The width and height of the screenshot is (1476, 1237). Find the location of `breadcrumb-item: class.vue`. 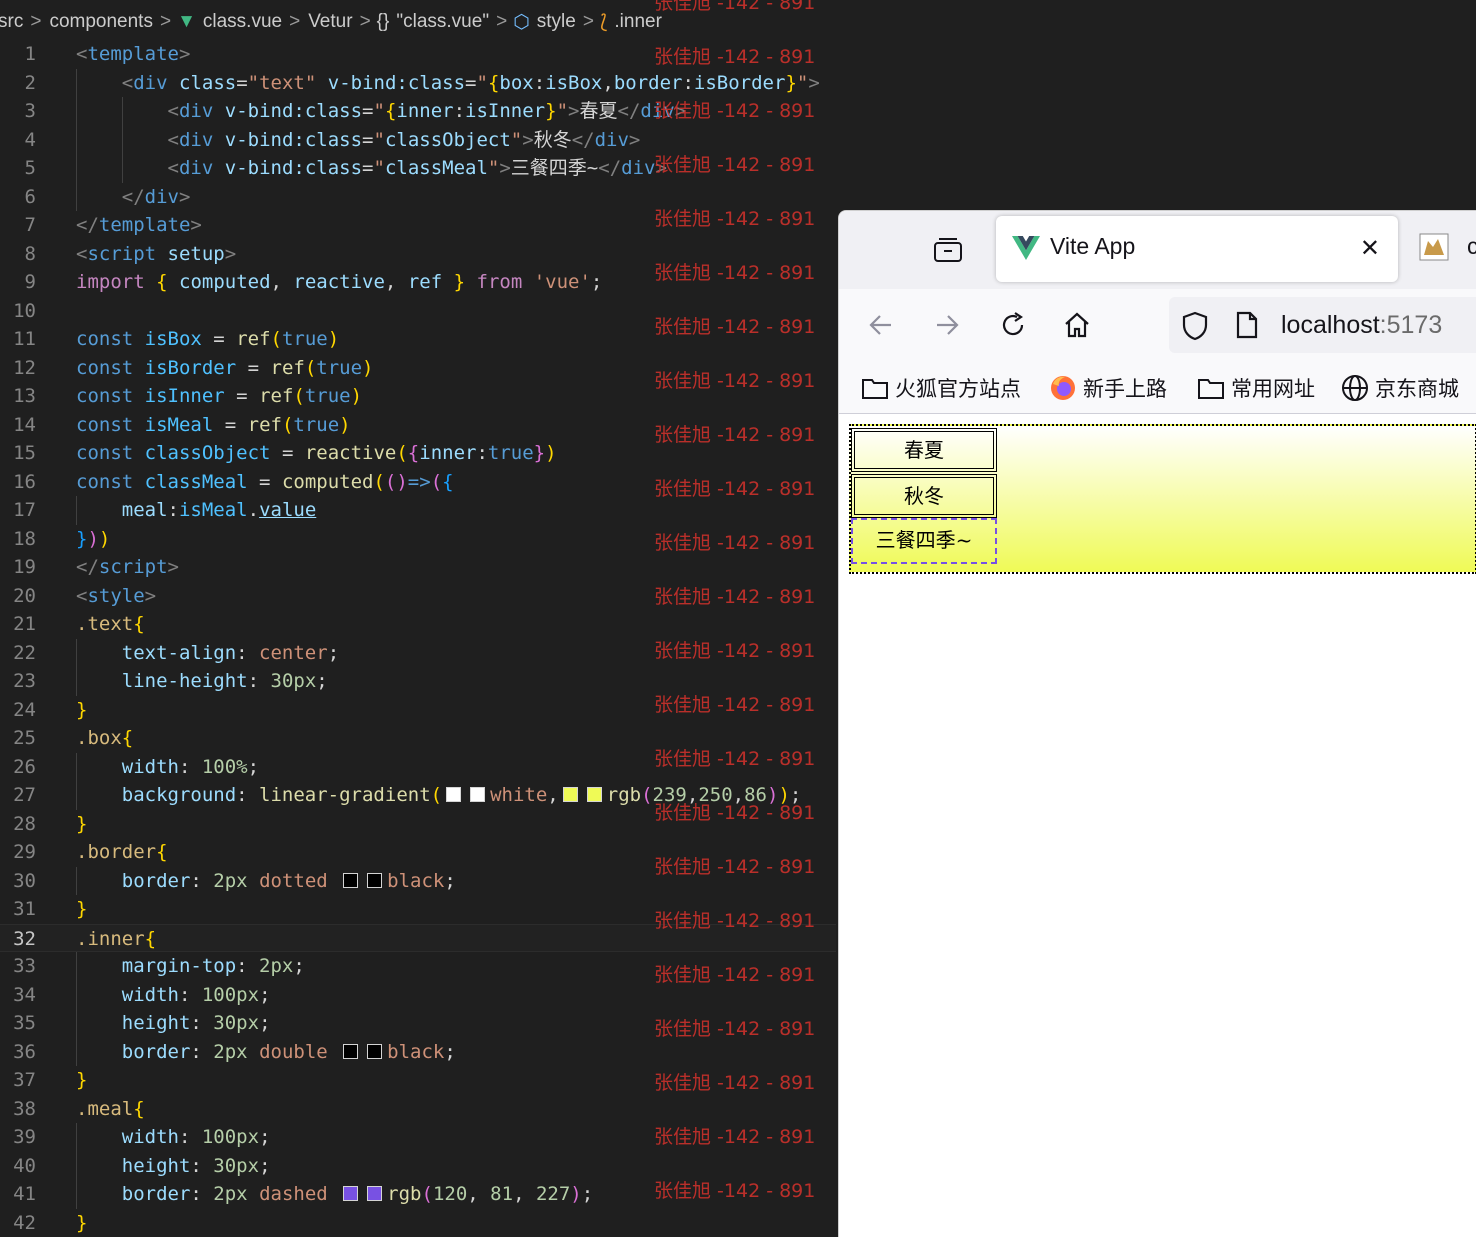

breadcrumb-item: class.vue is located at coordinates (242, 22).